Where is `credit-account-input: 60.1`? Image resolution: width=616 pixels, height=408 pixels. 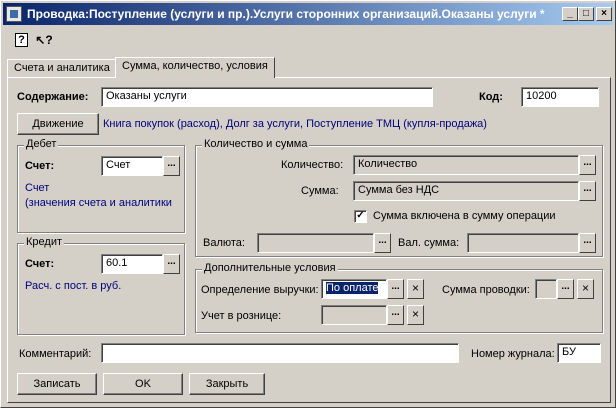 credit-account-input: 60.1 is located at coordinates (132, 264).